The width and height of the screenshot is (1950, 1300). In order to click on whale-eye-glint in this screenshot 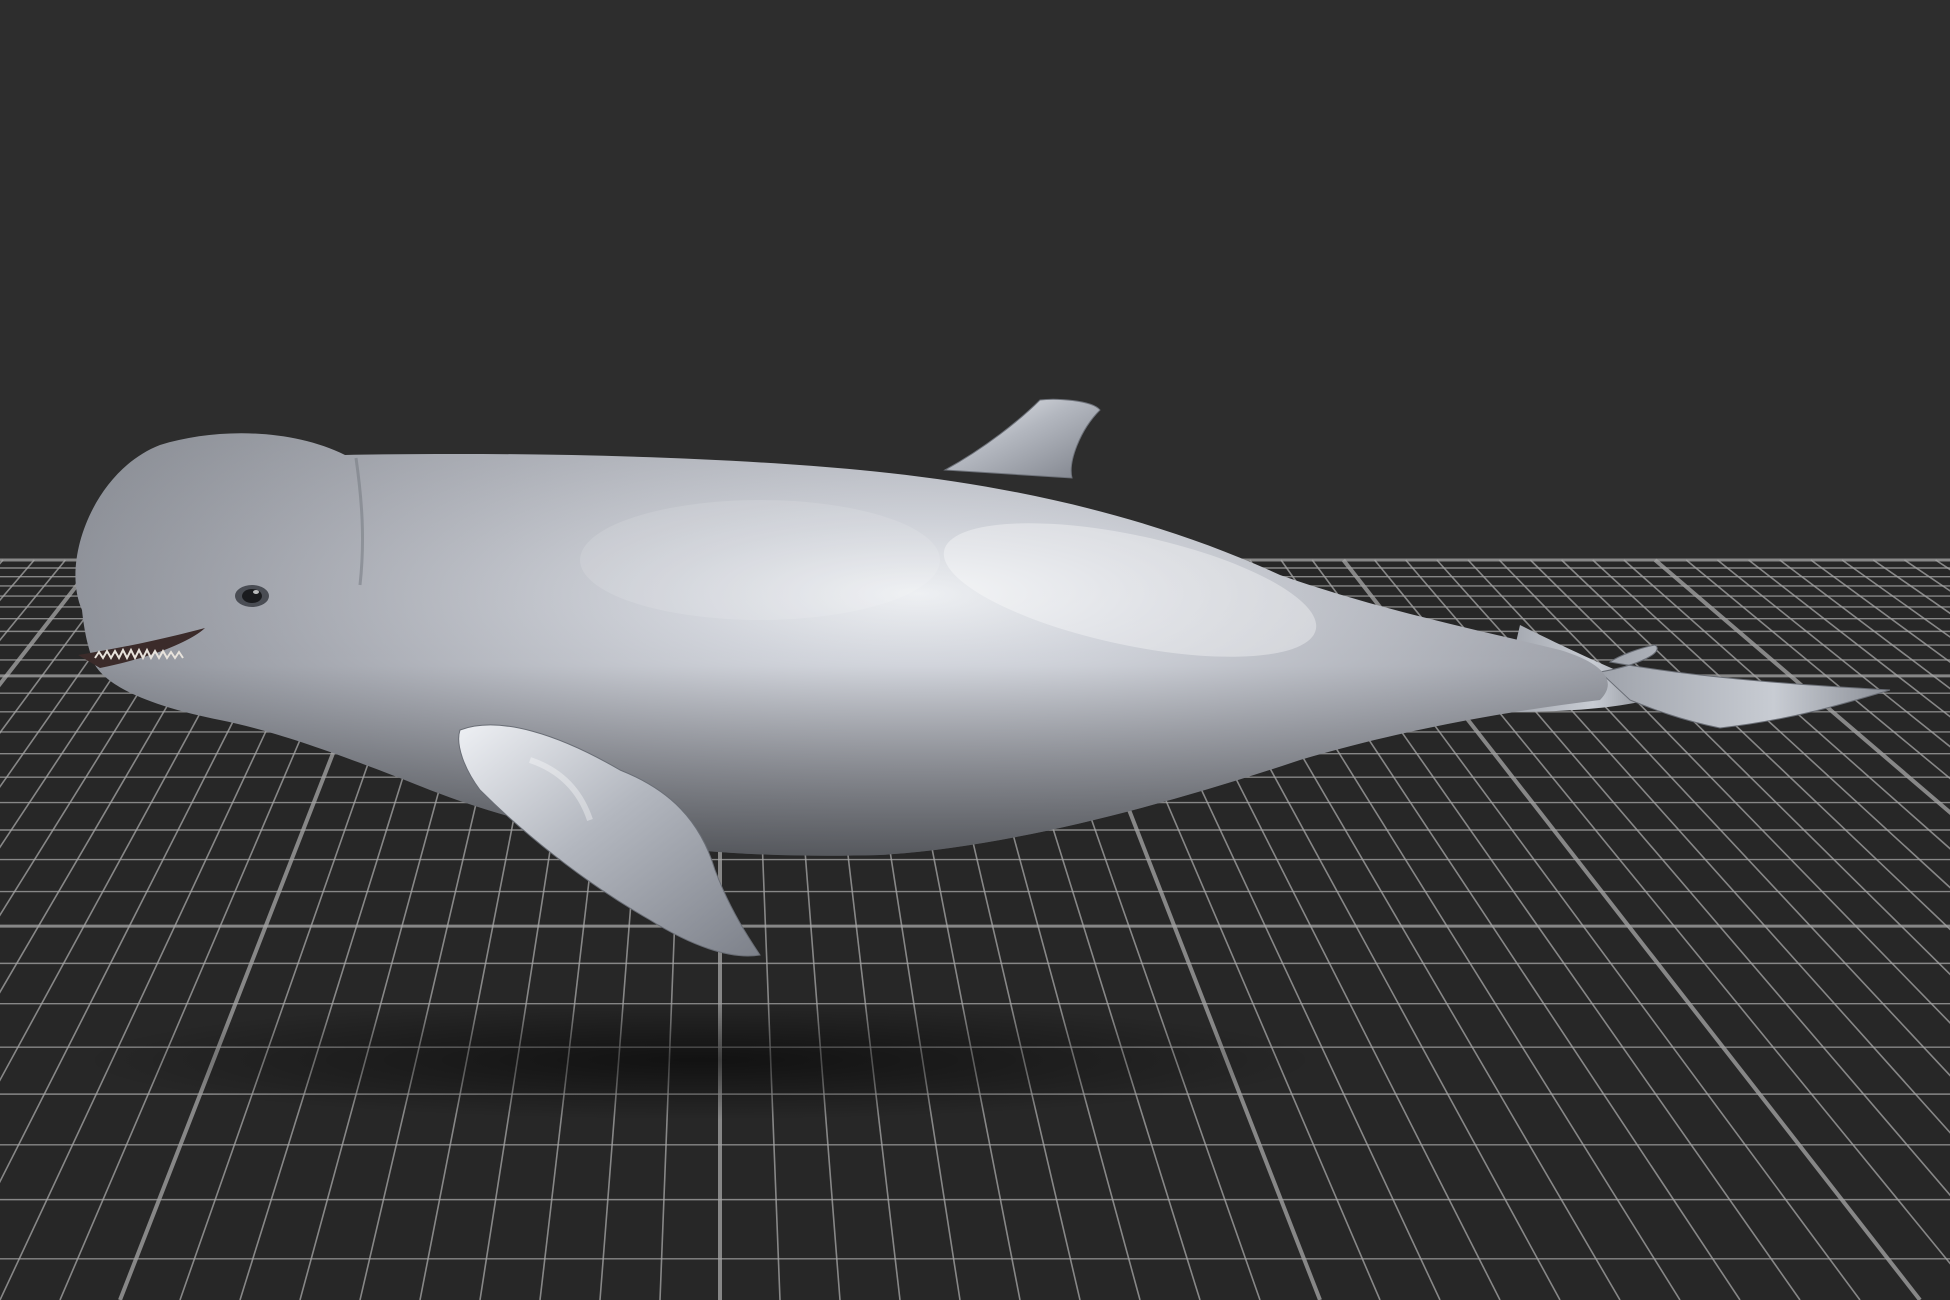, I will do `click(256, 592)`.